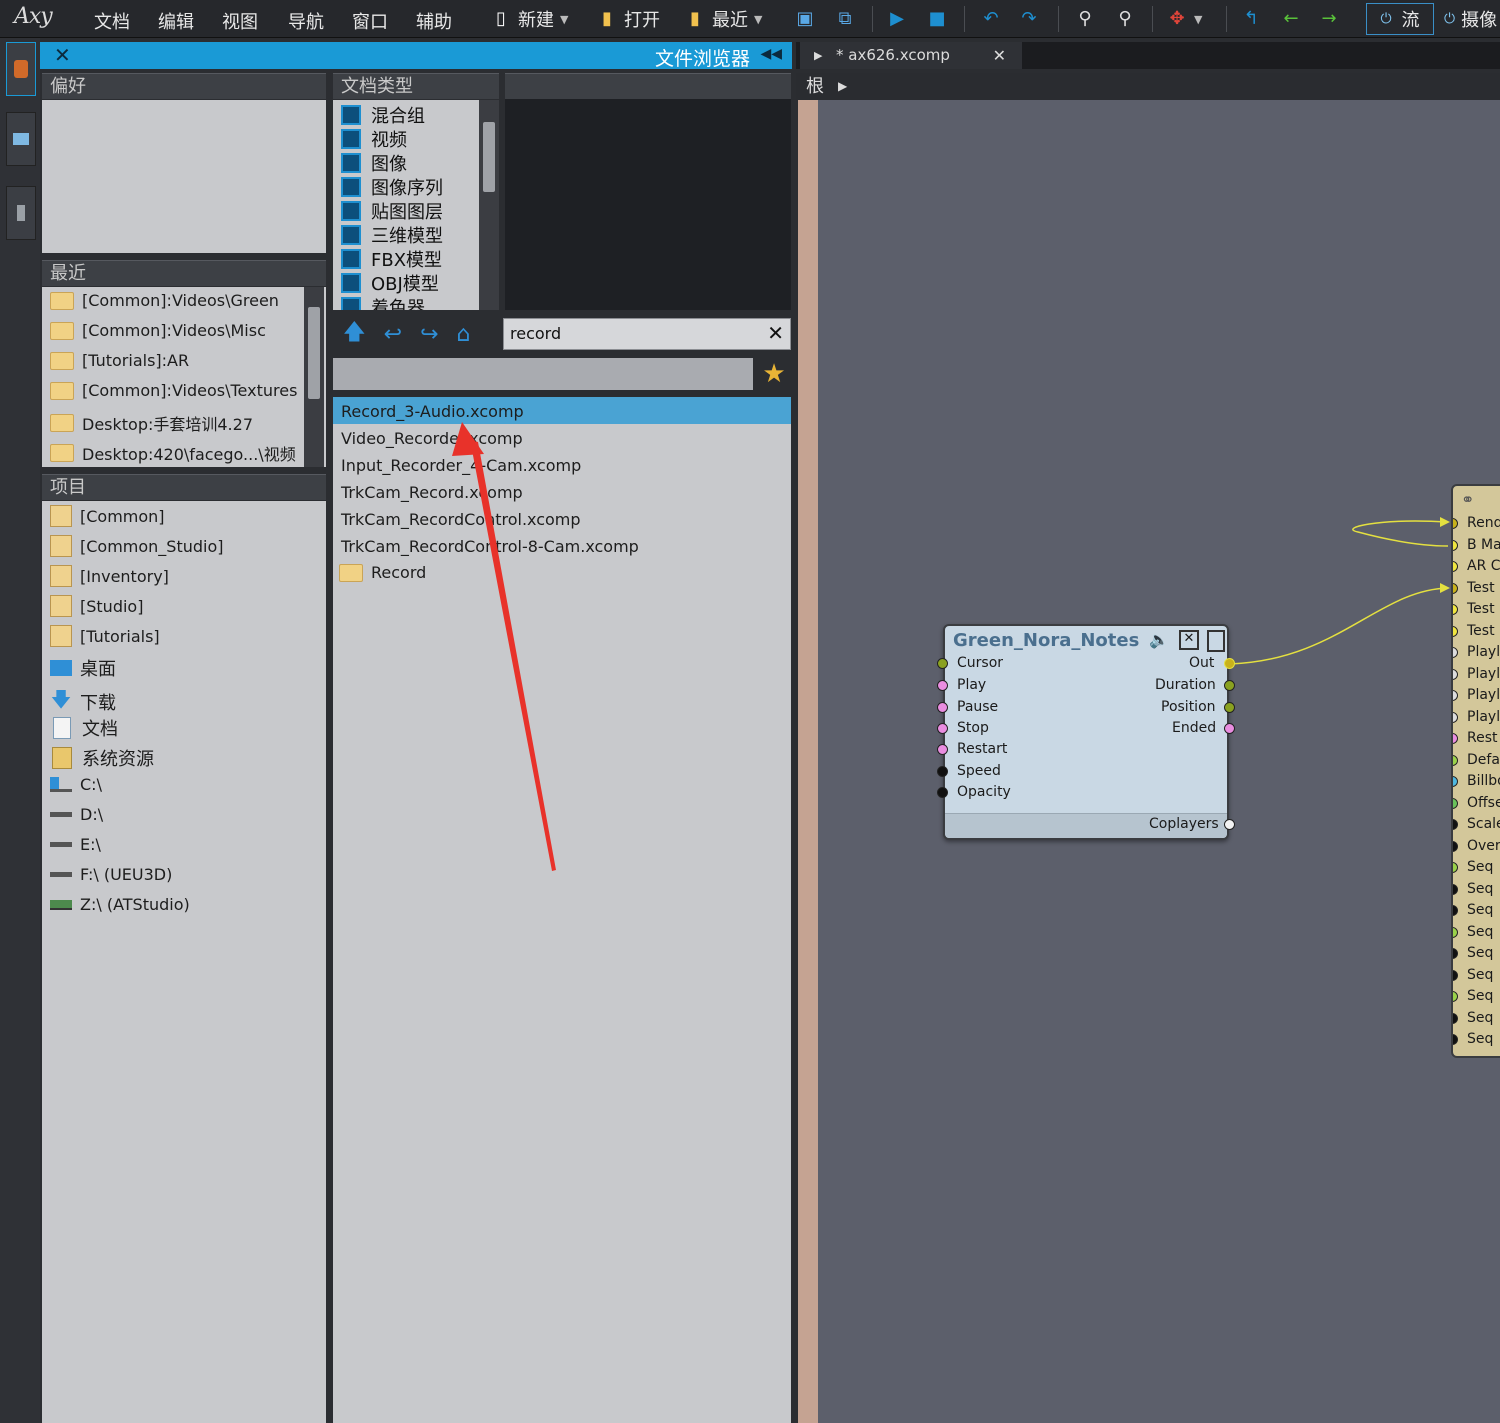  What do you see at coordinates (432, 411) in the screenshot?
I see `file-item: Record_3-Audio.xcomp` at bounding box center [432, 411].